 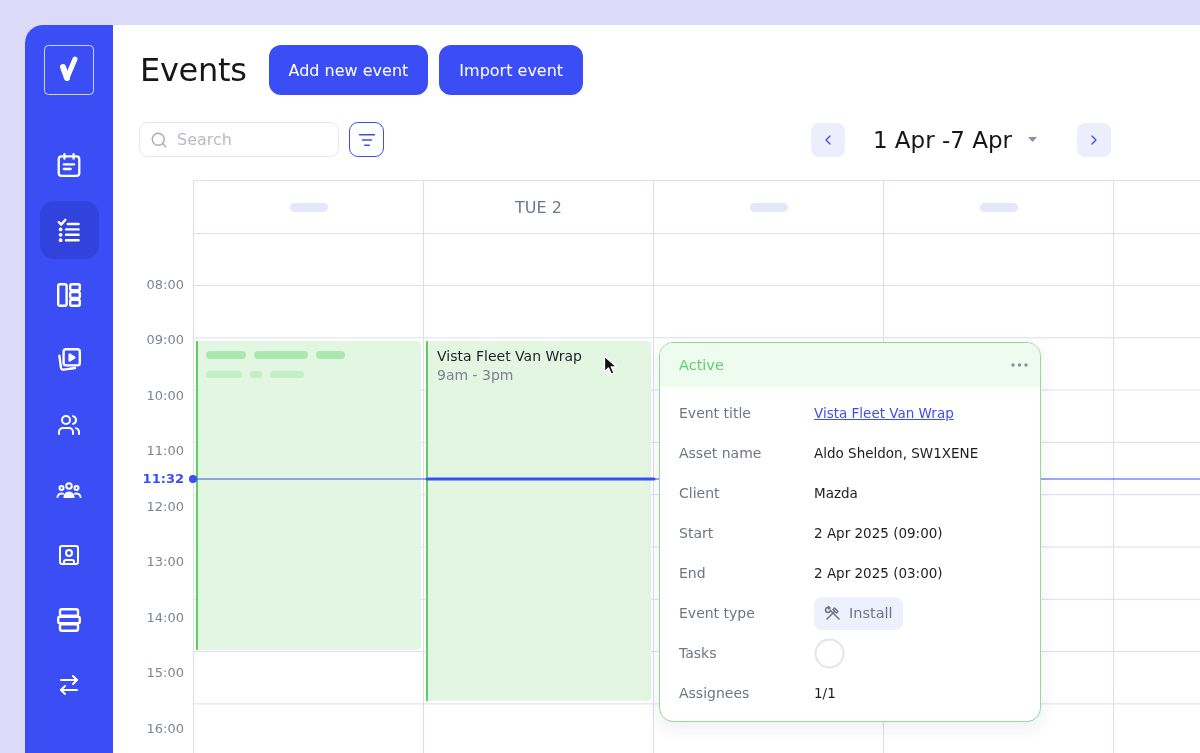 I want to click on time-label: 08:00, so click(x=165, y=284).